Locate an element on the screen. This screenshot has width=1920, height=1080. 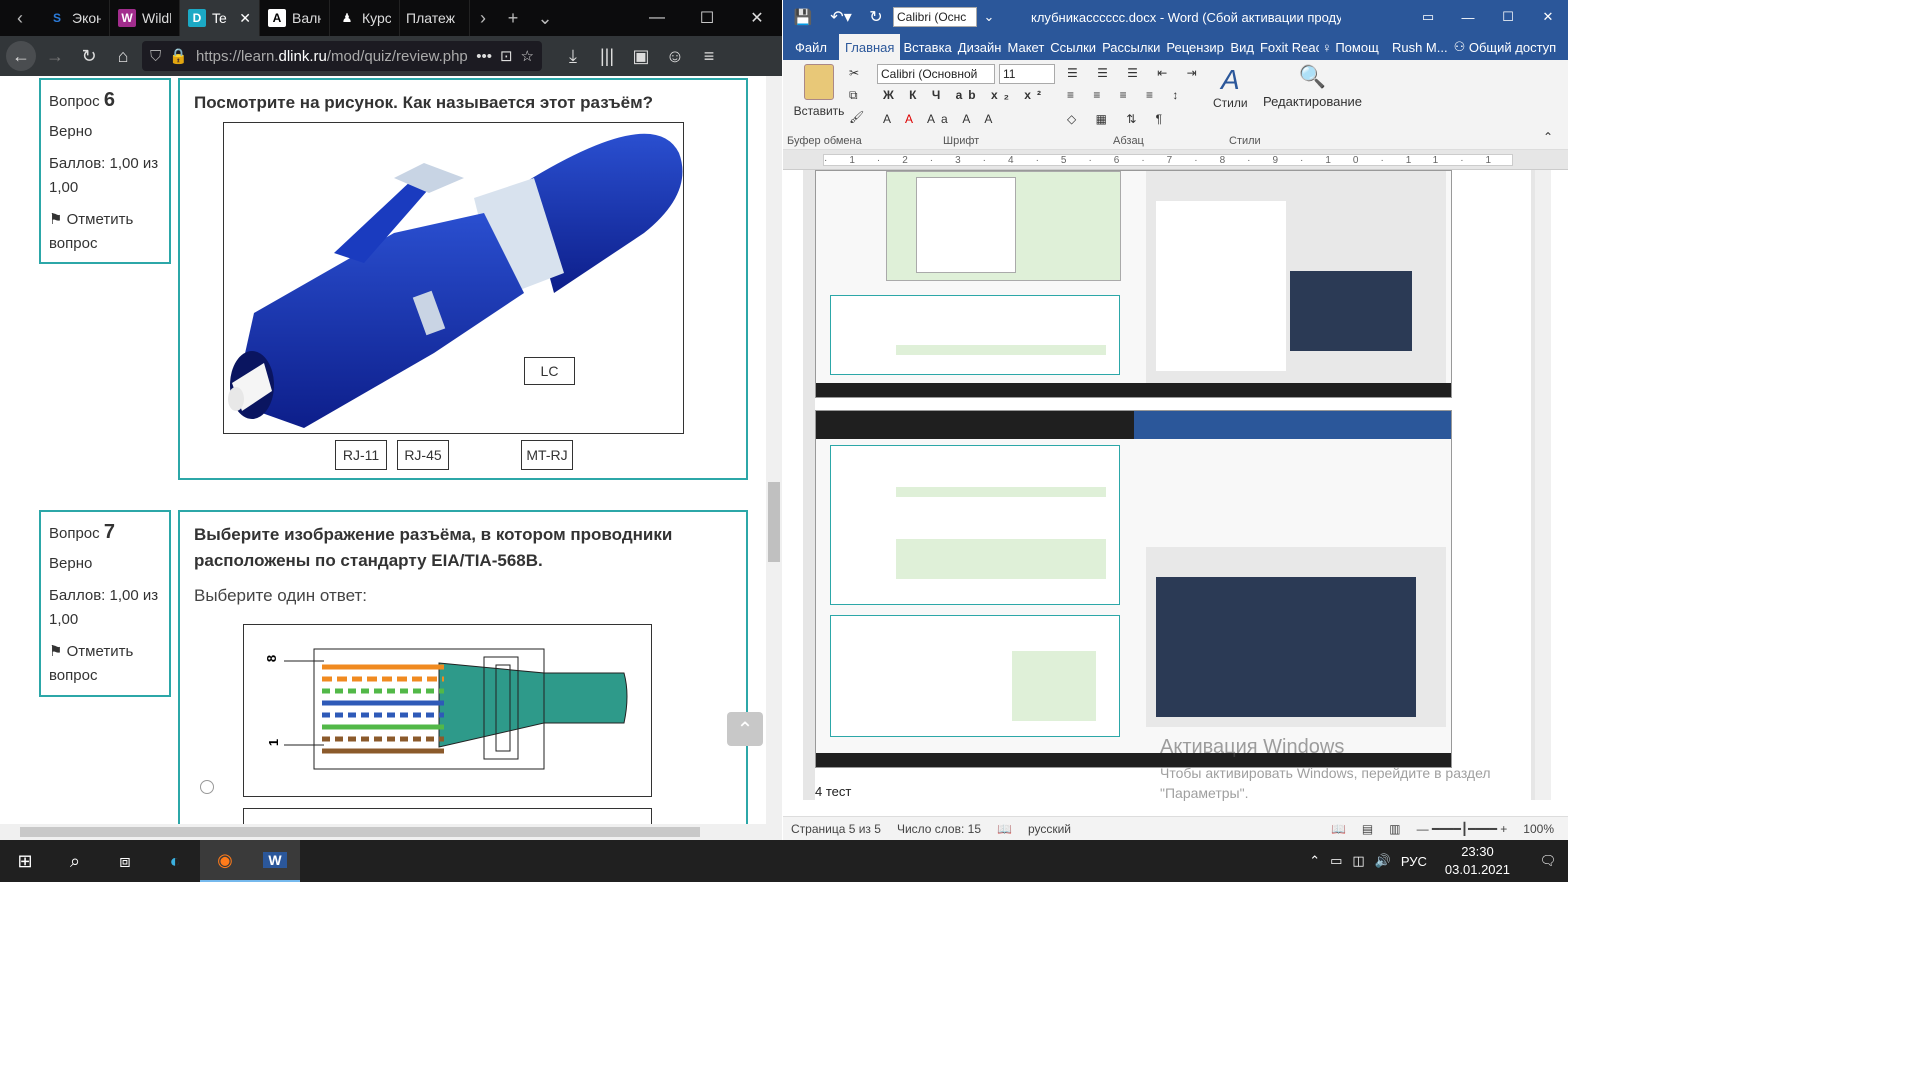
language: русский is located at coordinates (1049, 829).